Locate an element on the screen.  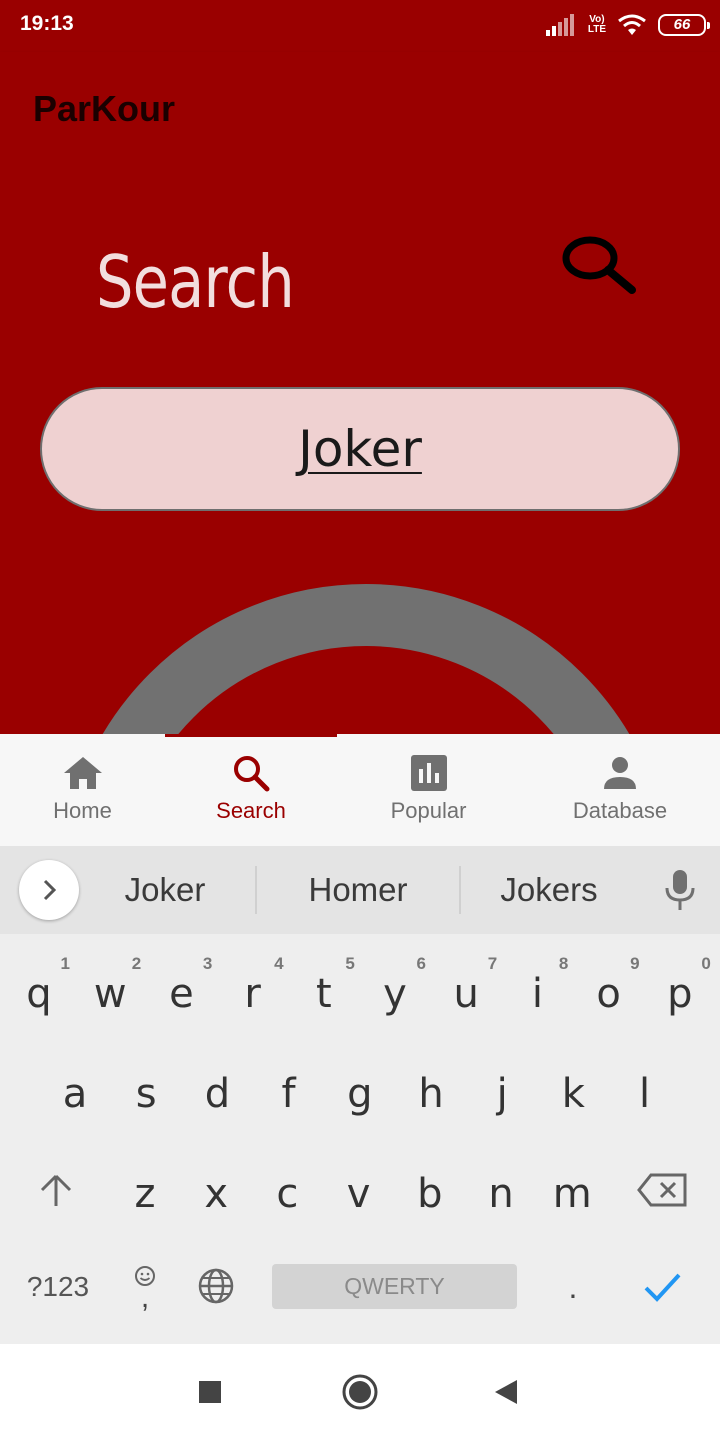
key: i8 is located at coordinates (537, 994).